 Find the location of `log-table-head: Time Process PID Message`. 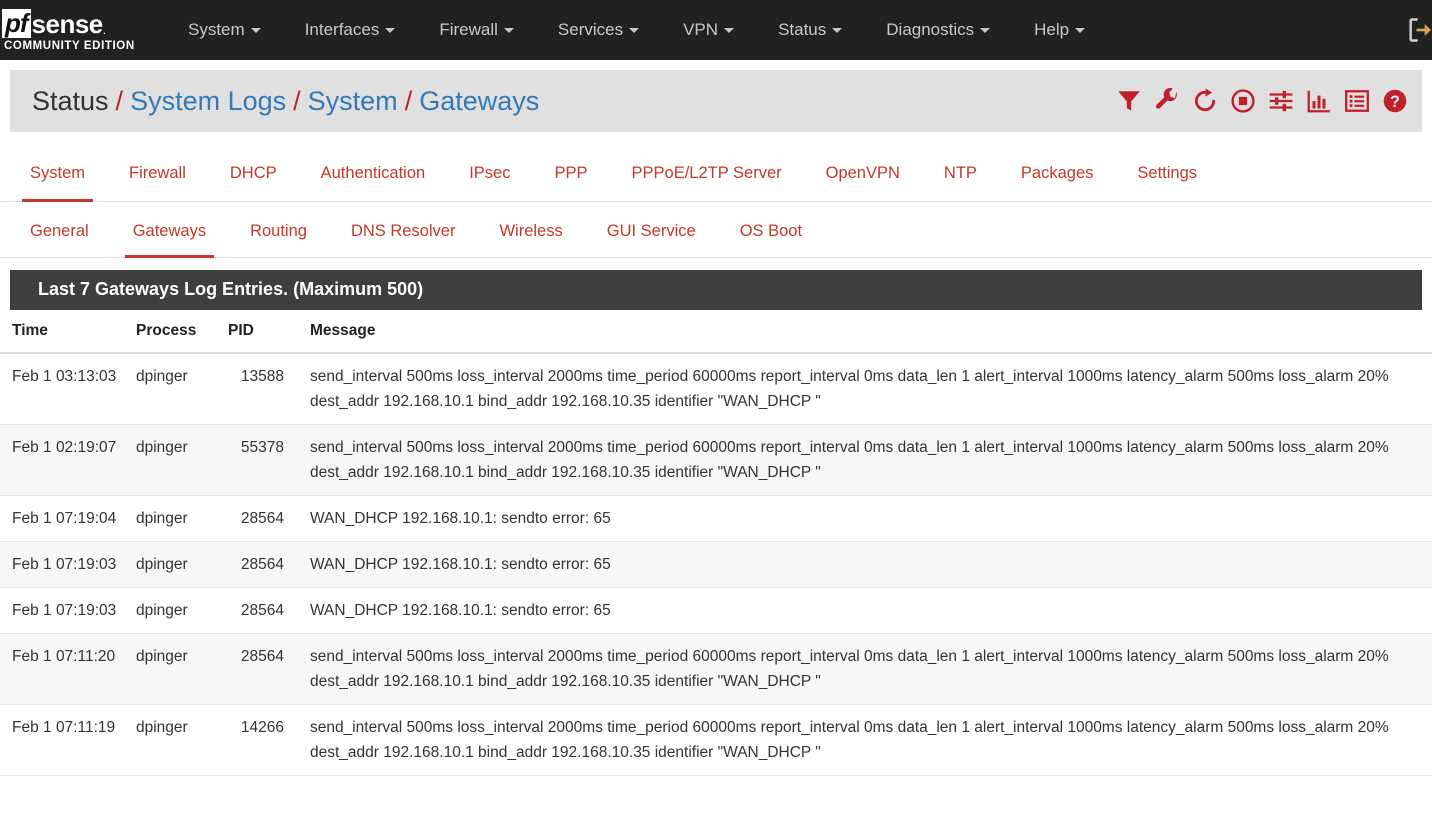

log-table-head: Time Process PID Message is located at coordinates (716, 332).